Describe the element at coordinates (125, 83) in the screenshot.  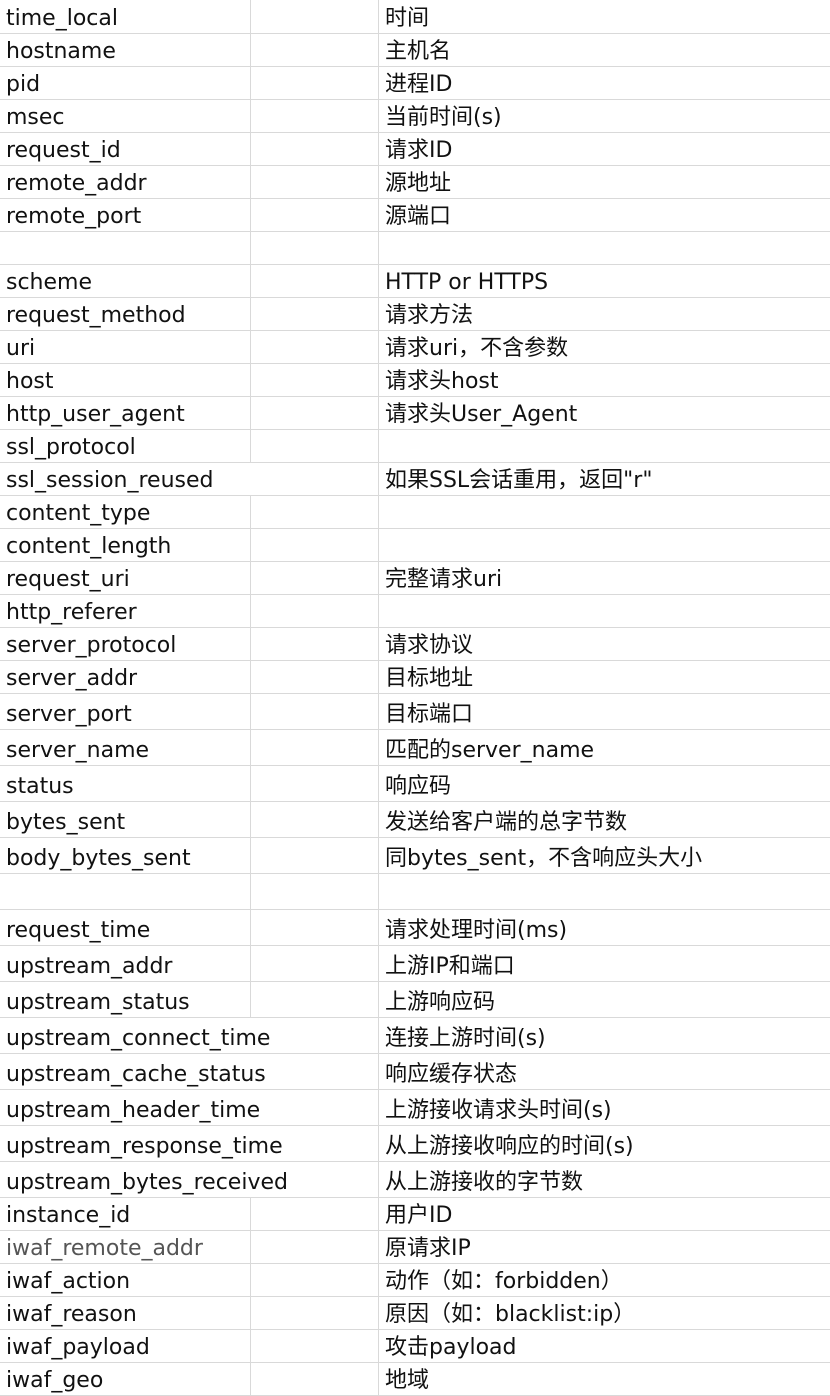
I see `field-cell: pid` at that location.